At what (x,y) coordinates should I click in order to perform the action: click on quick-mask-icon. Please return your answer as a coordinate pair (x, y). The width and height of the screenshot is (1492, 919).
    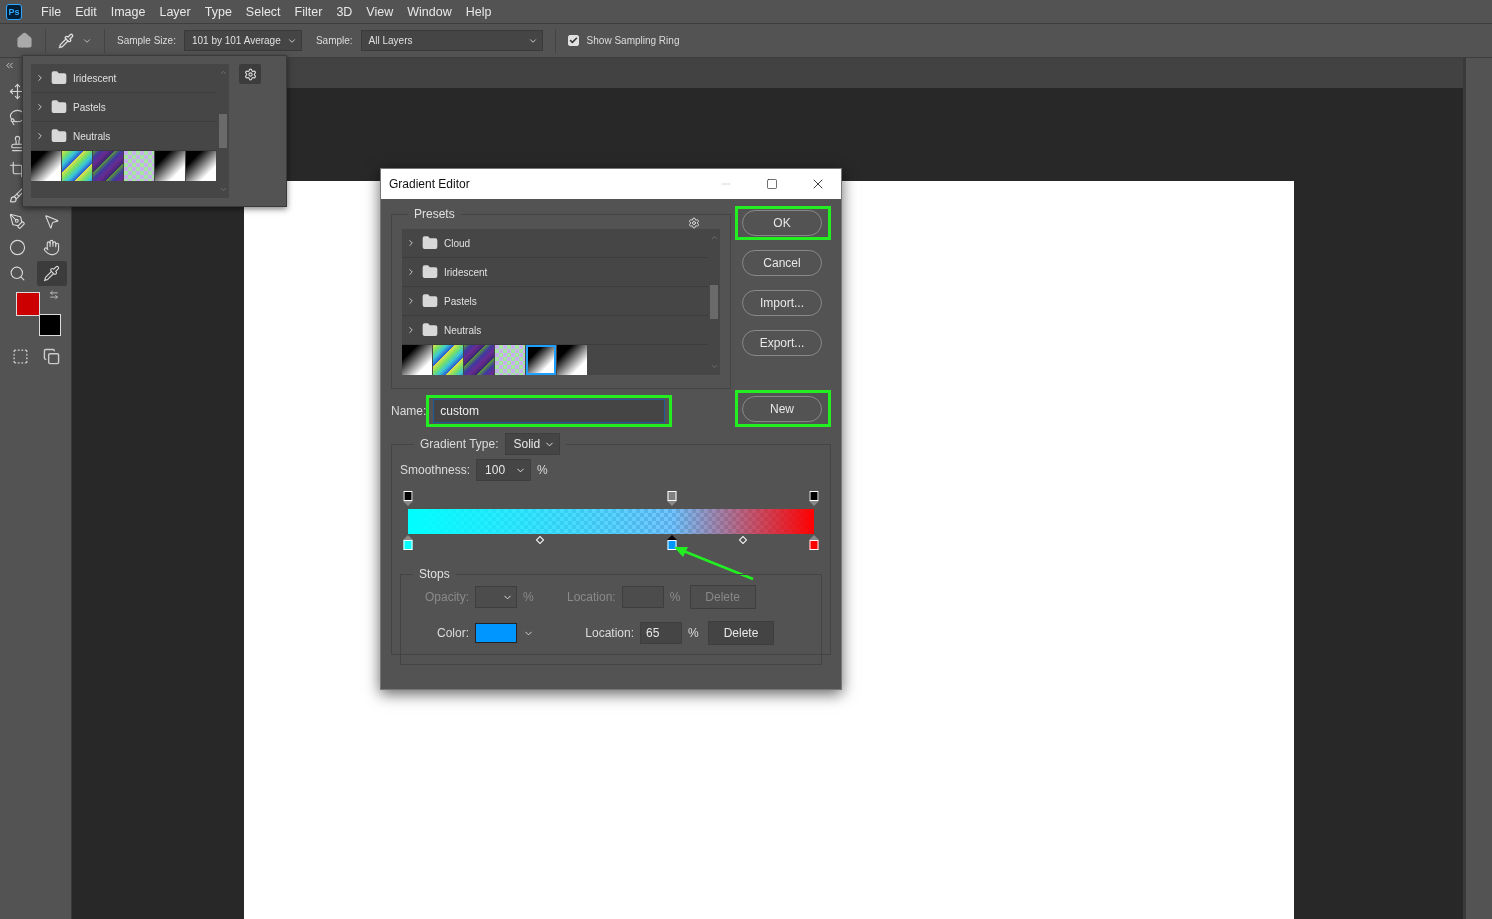
    Looking at the image, I should click on (20, 356).